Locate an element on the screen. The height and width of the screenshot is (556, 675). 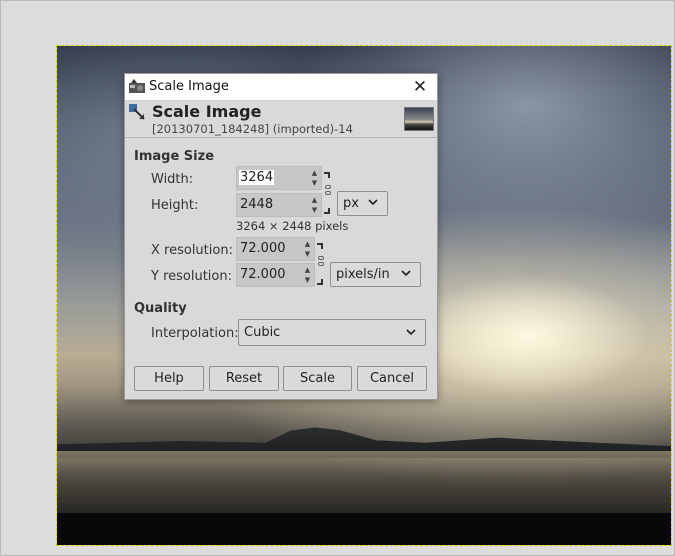
y-resolution-spinbutton: 72.000 ▲ ▼ is located at coordinates (275, 275).